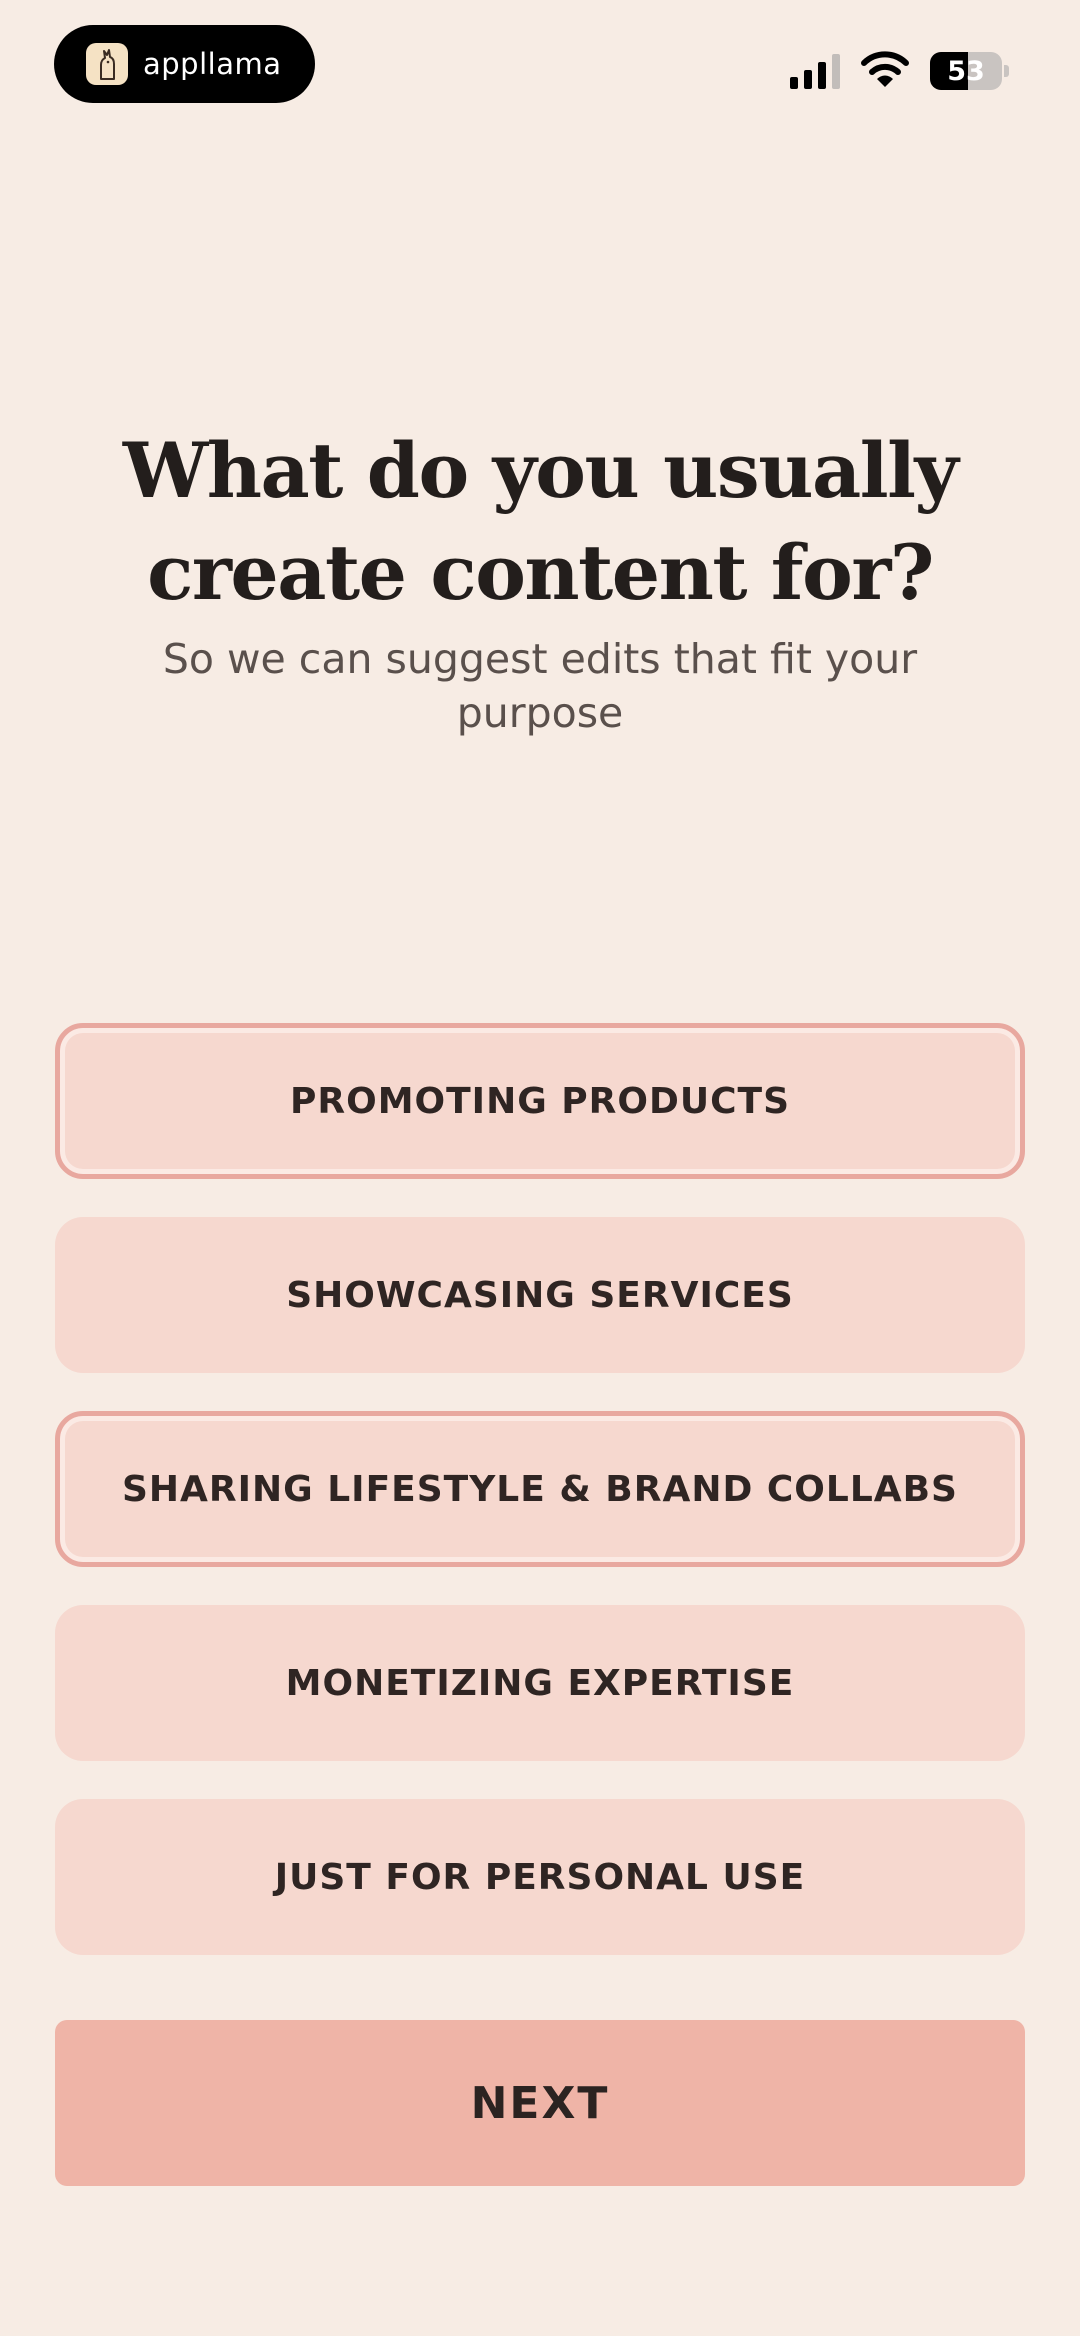 The image size is (1080, 2336). I want to click on option-promoting-products: PROMOTING PRODUCTS, so click(540, 1101).